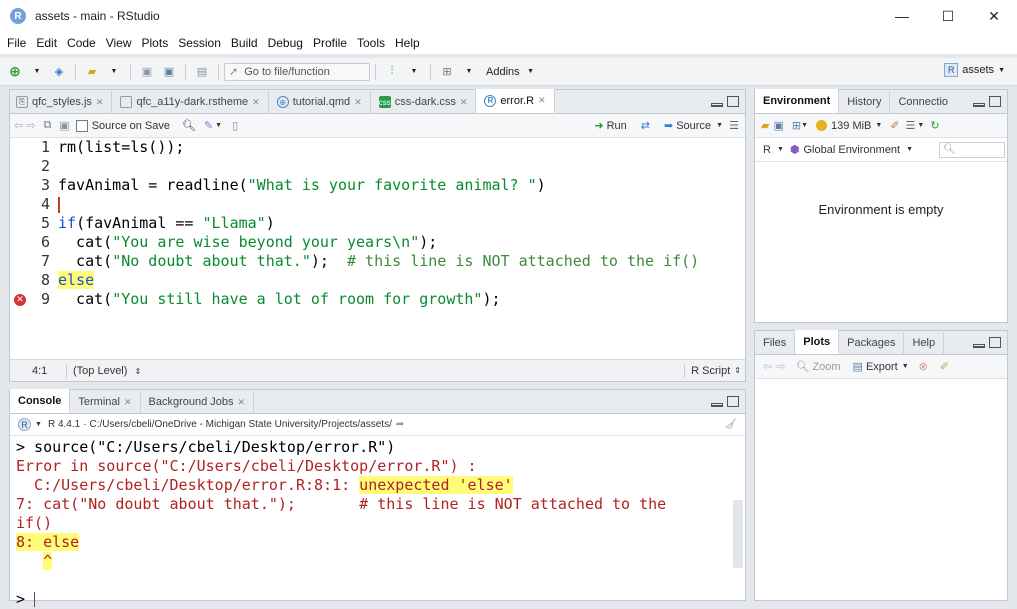  What do you see at coordinates (851, 126) in the screenshot?
I see `memory-usage: 139 MiB` at bounding box center [851, 126].